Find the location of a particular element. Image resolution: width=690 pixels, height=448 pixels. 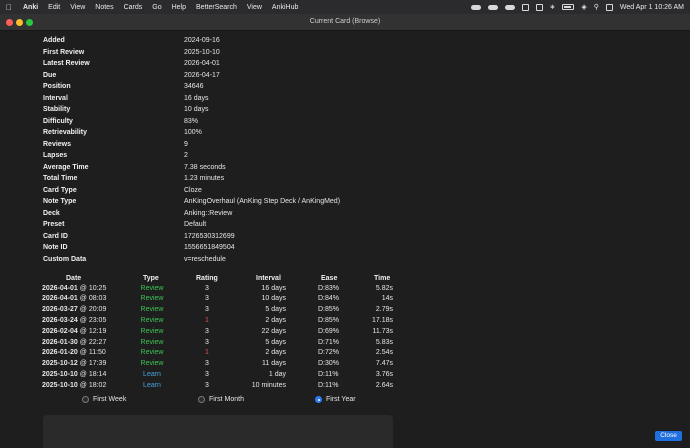

cloud-icon is located at coordinates (492, 7).